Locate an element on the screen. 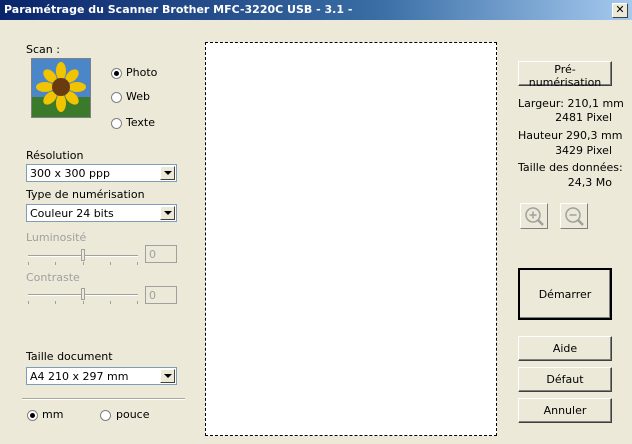 Image resolution: width=632 pixels, height=444 pixels. brightness-slider-thumb is located at coordinates (83, 255).